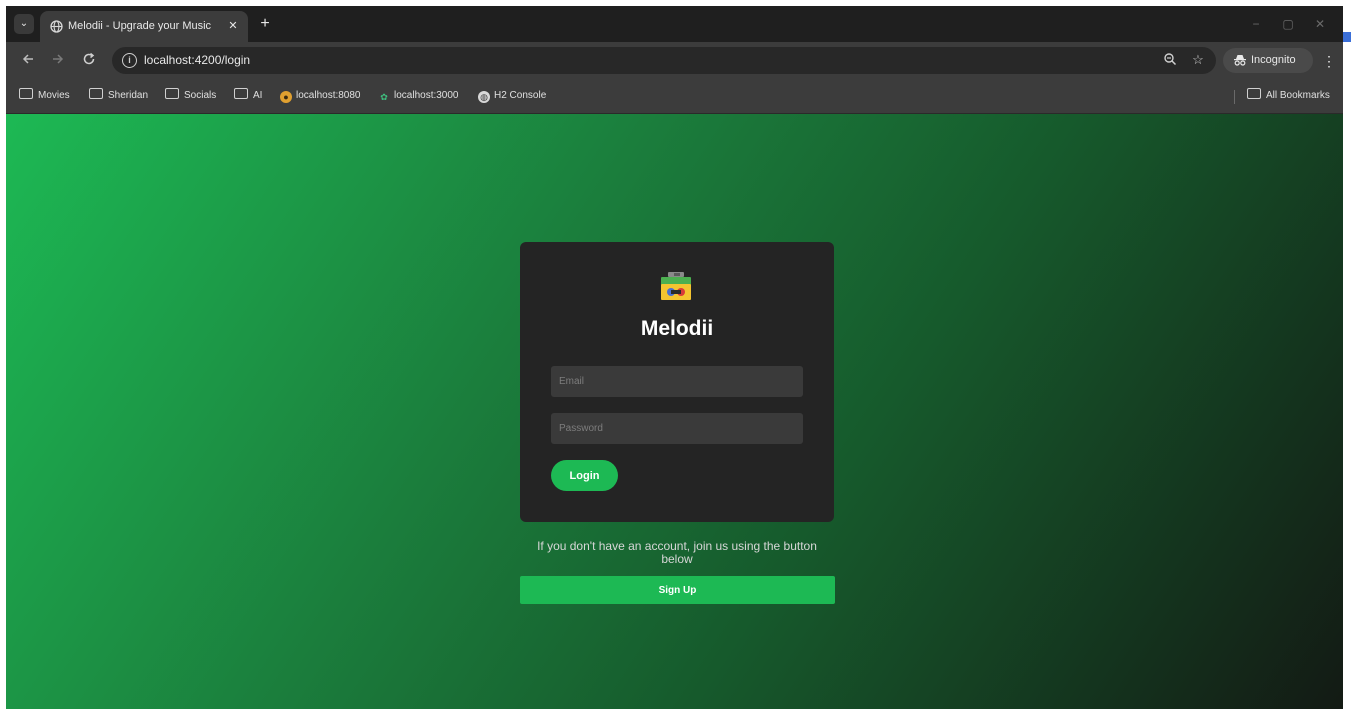 The height and width of the screenshot is (709, 1351). What do you see at coordinates (89, 61) in the screenshot?
I see `reload-icon` at bounding box center [89, 61].